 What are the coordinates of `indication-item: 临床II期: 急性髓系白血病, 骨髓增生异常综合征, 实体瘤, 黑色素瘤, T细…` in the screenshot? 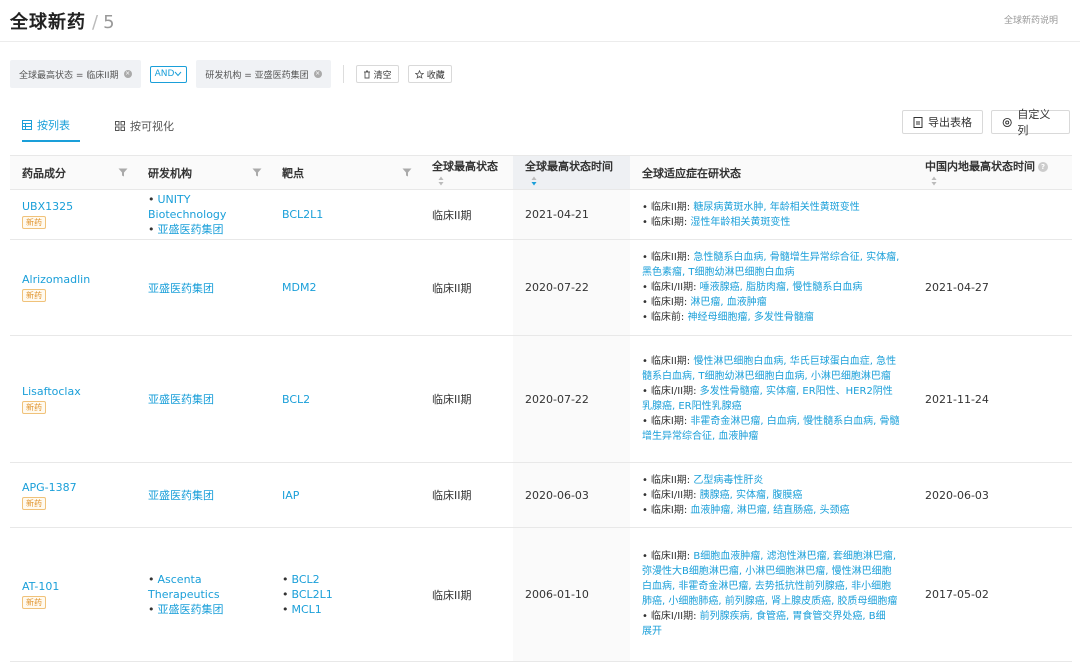 It's located at (771, 265).